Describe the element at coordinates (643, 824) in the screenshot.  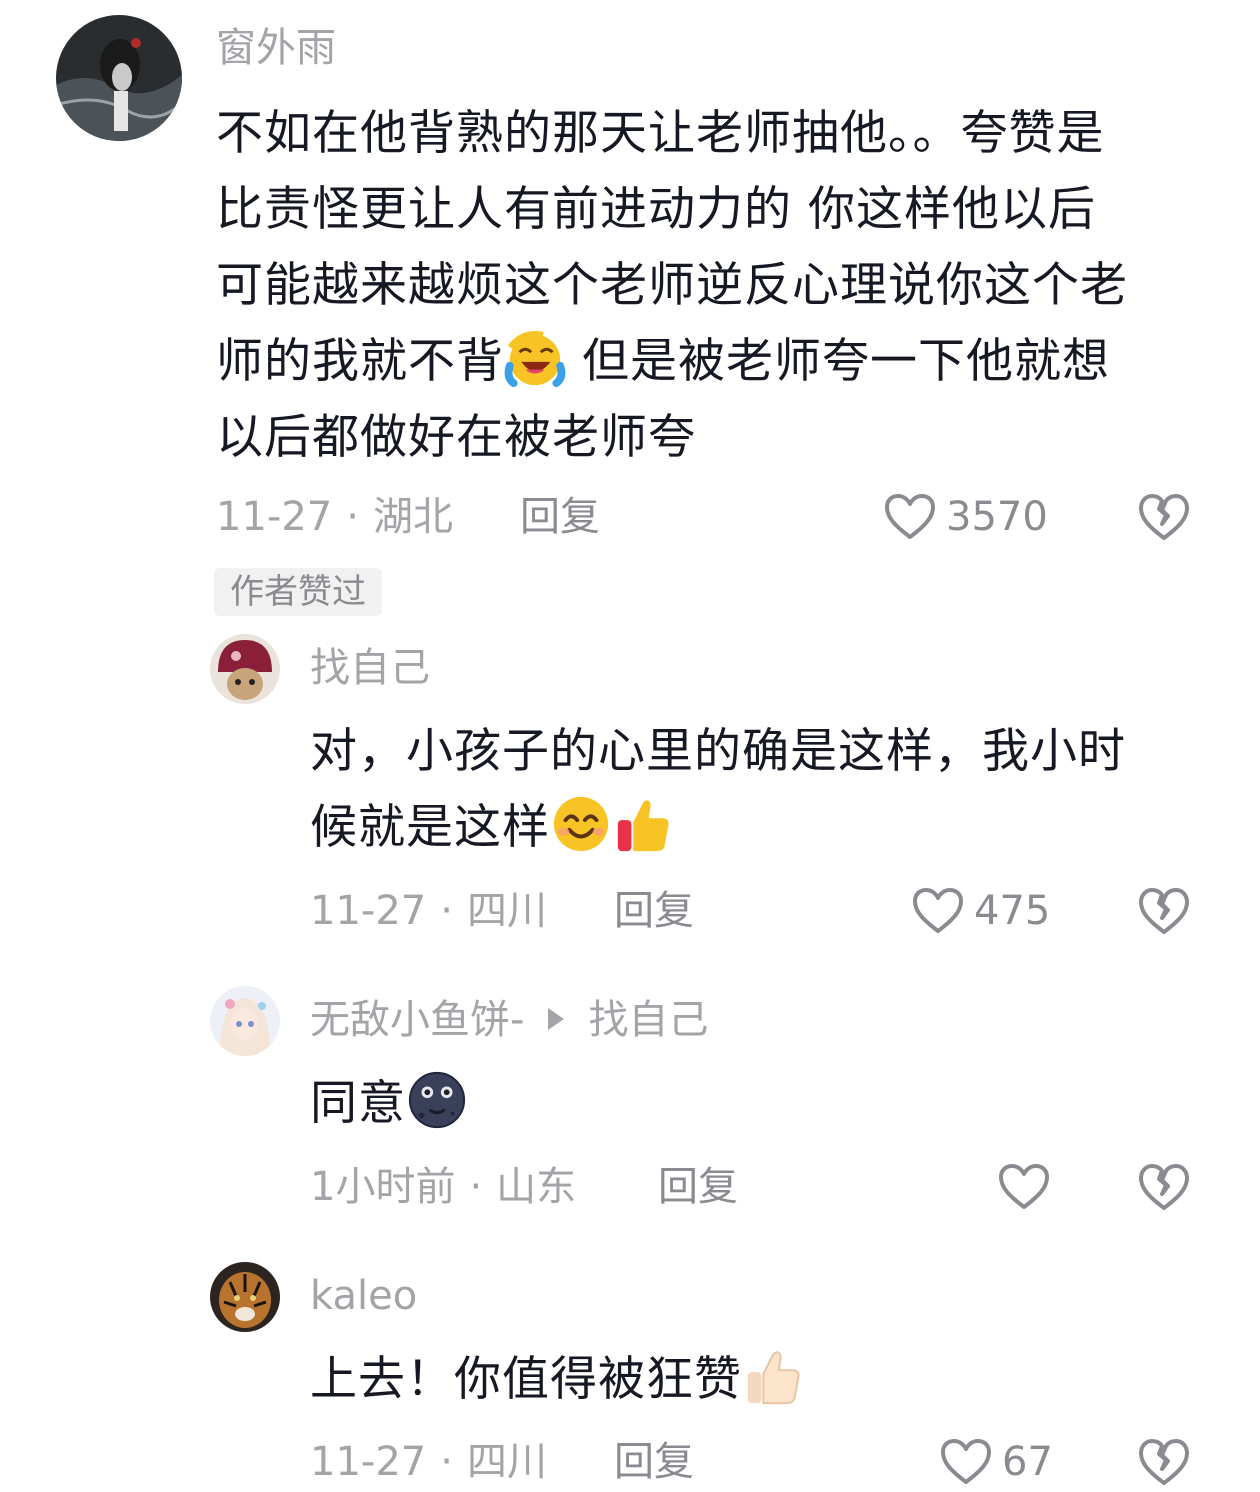
I see `thumbs-up-emoji-icon` at that location.